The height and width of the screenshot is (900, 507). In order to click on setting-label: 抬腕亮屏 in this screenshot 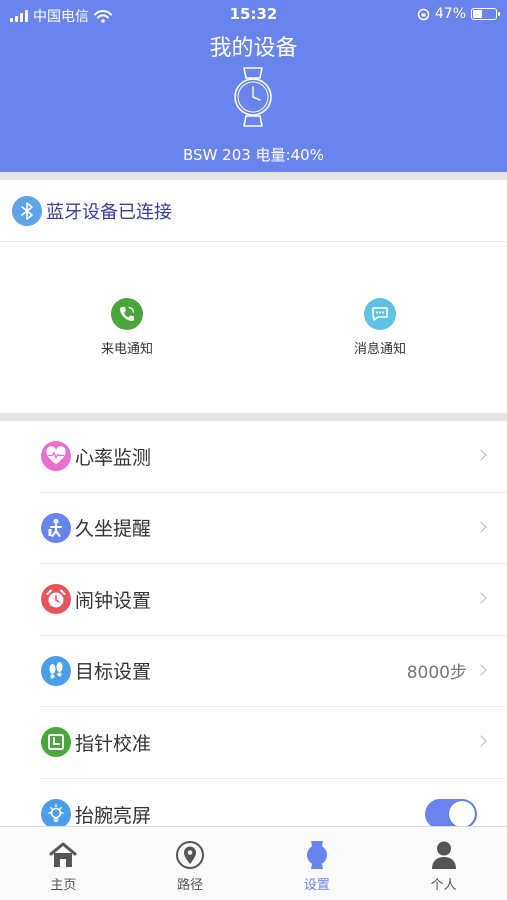, I will do `click(113, 815)`.